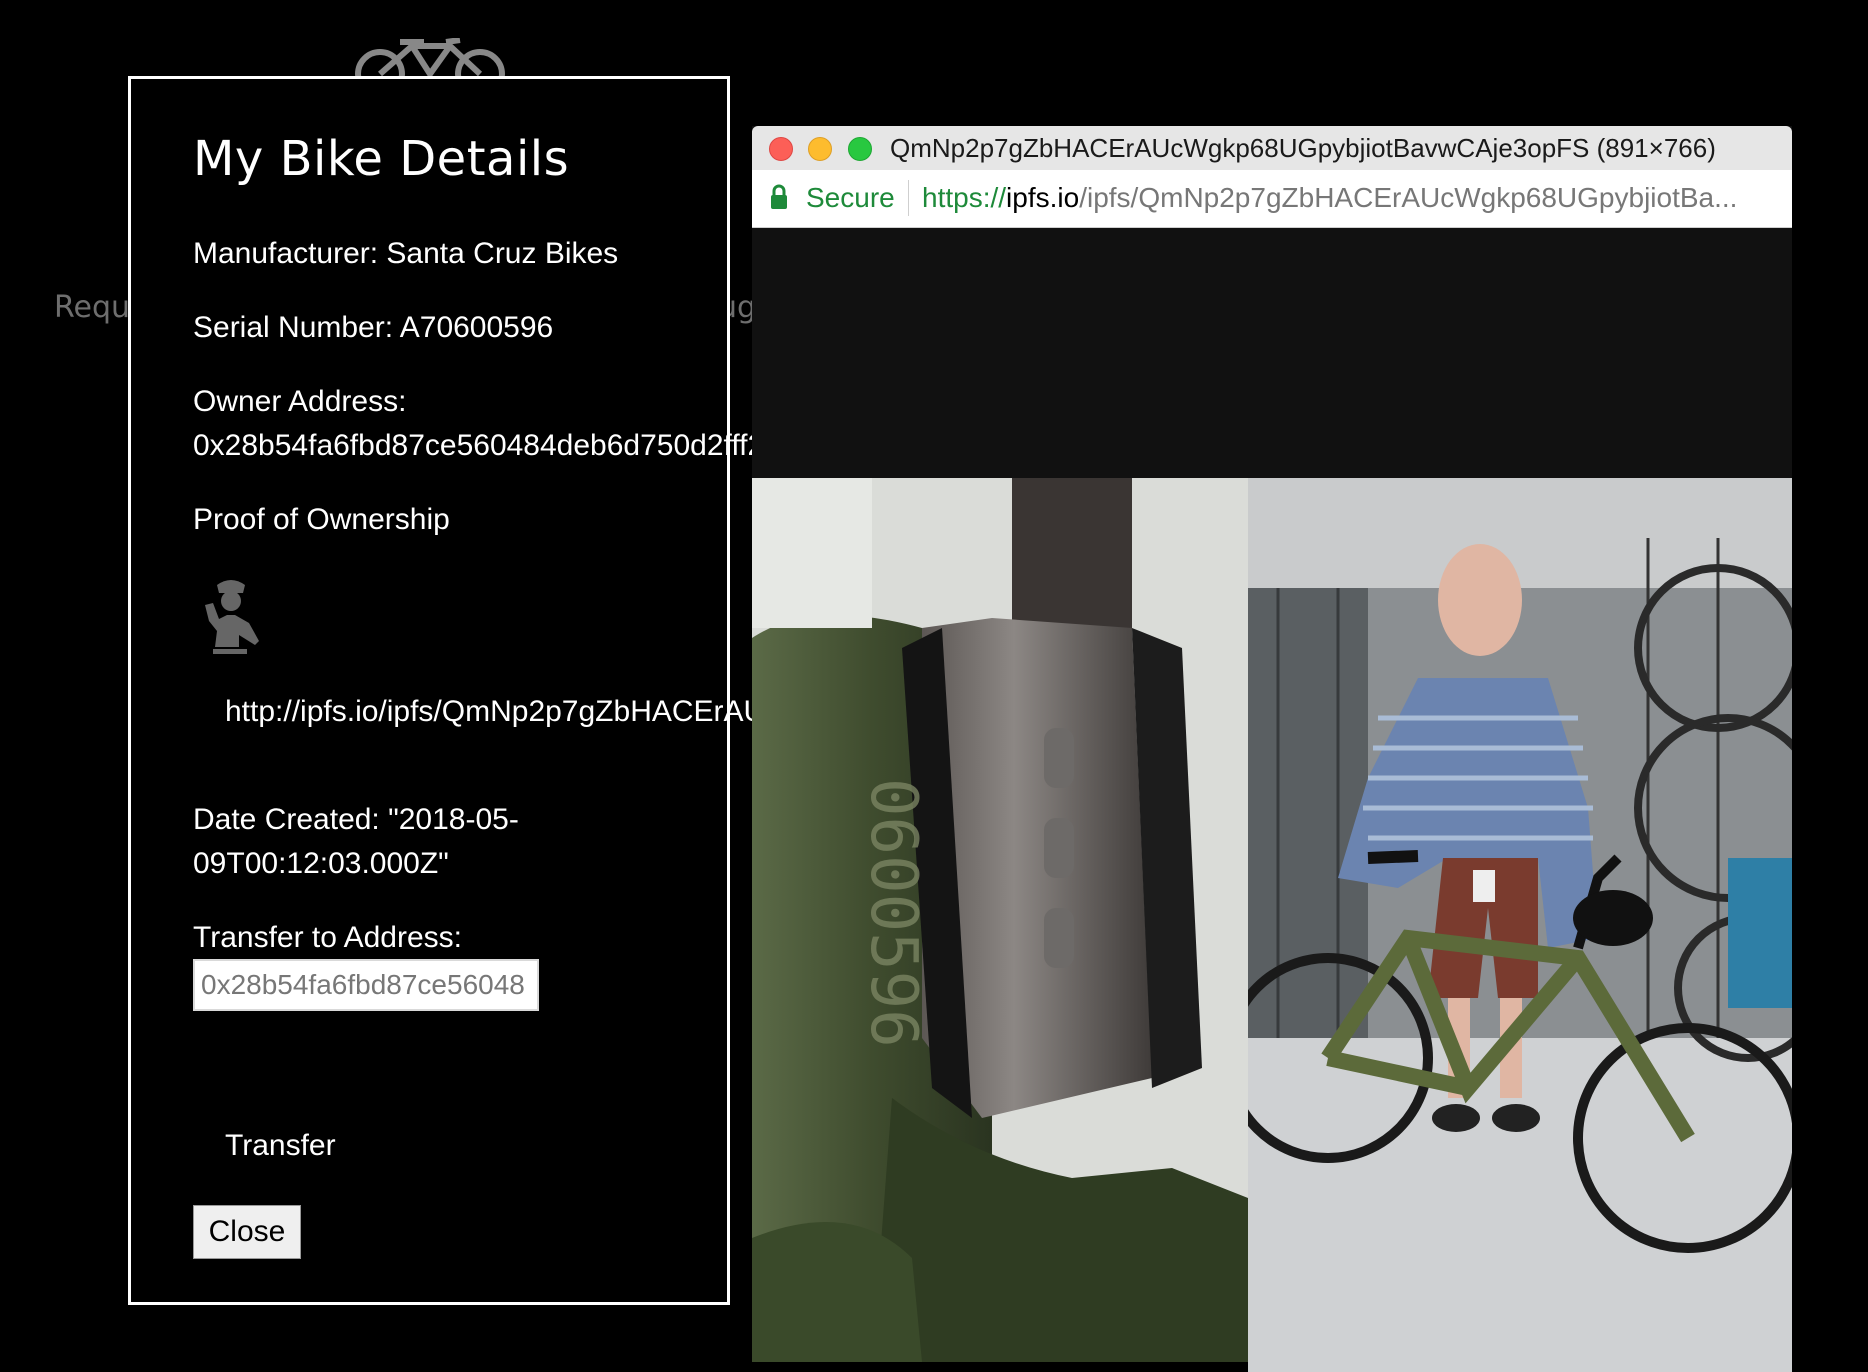 The width and height of the screenshot is (1868, 1372). What do you see at coordinates (321, 863) in the screenshot?
I see `date-created-line-2: 09T00:12:03.000Z"` at bounding box center [321, 863].